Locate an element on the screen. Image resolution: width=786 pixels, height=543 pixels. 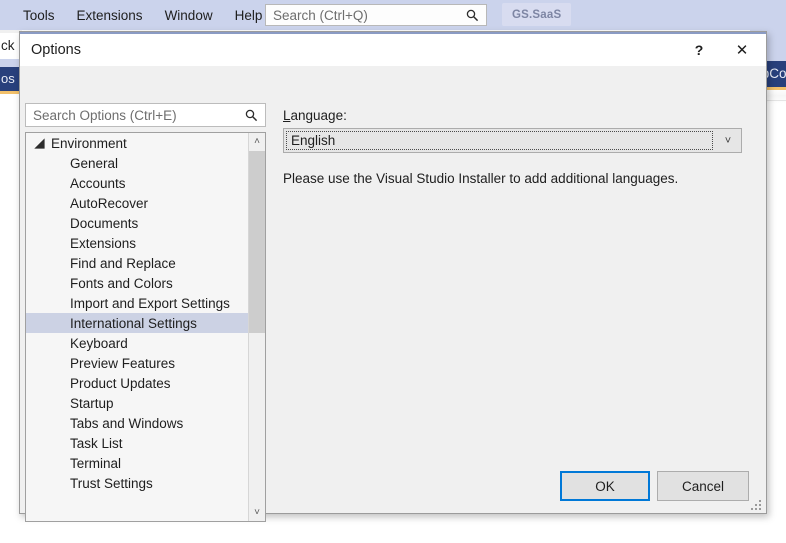
ide-search-input: Search (Ctrl+Q) is located at coordinates (376, 15).